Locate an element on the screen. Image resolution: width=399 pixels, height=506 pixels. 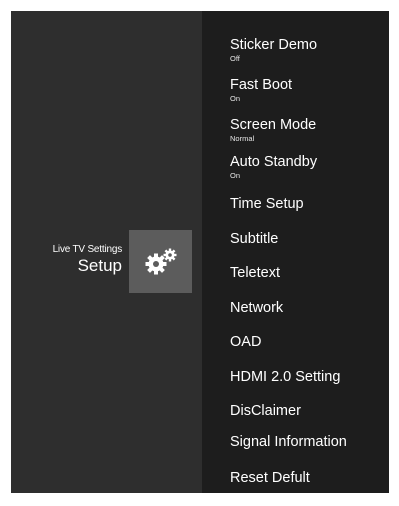
menu-item-sticker-demo: Sticker Demo Off is located at coordinates (273, 50).